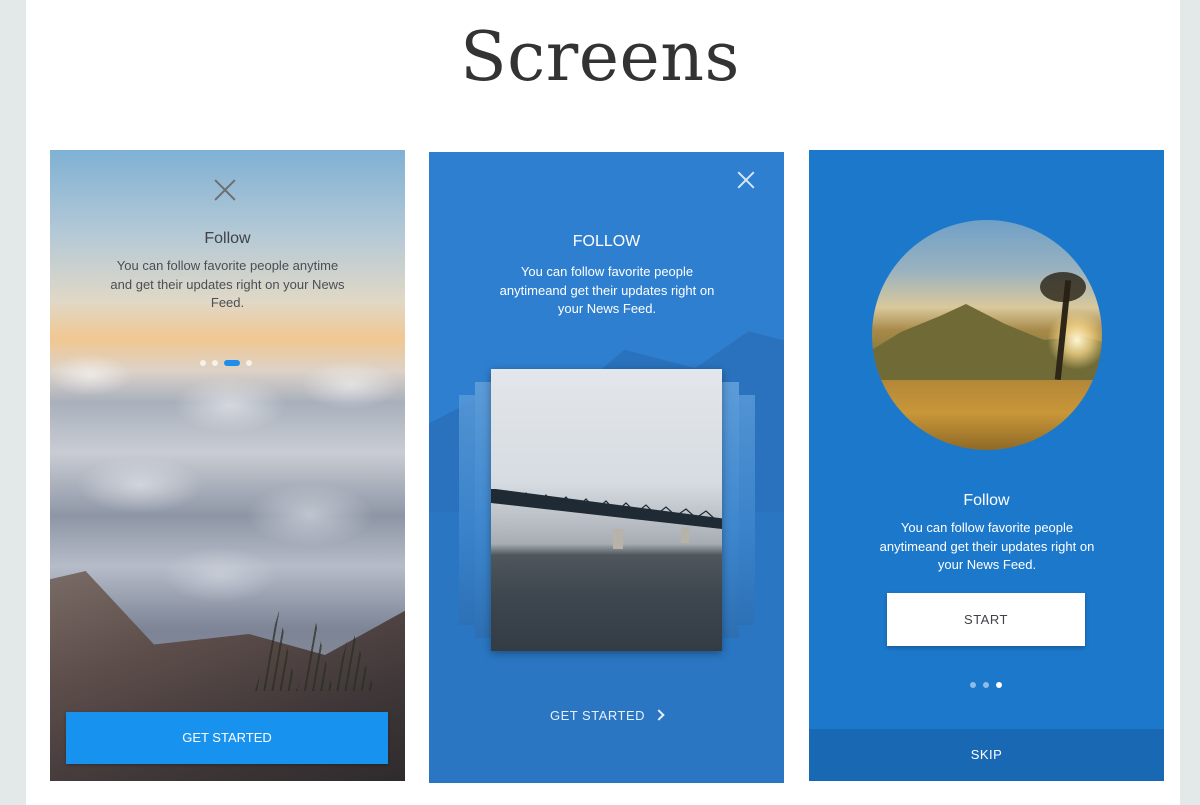 This screenshot has width=1200, height=805. Describe the element at coordinates (1063, 287) in the screenshot. I see `tree-crown` at that location.